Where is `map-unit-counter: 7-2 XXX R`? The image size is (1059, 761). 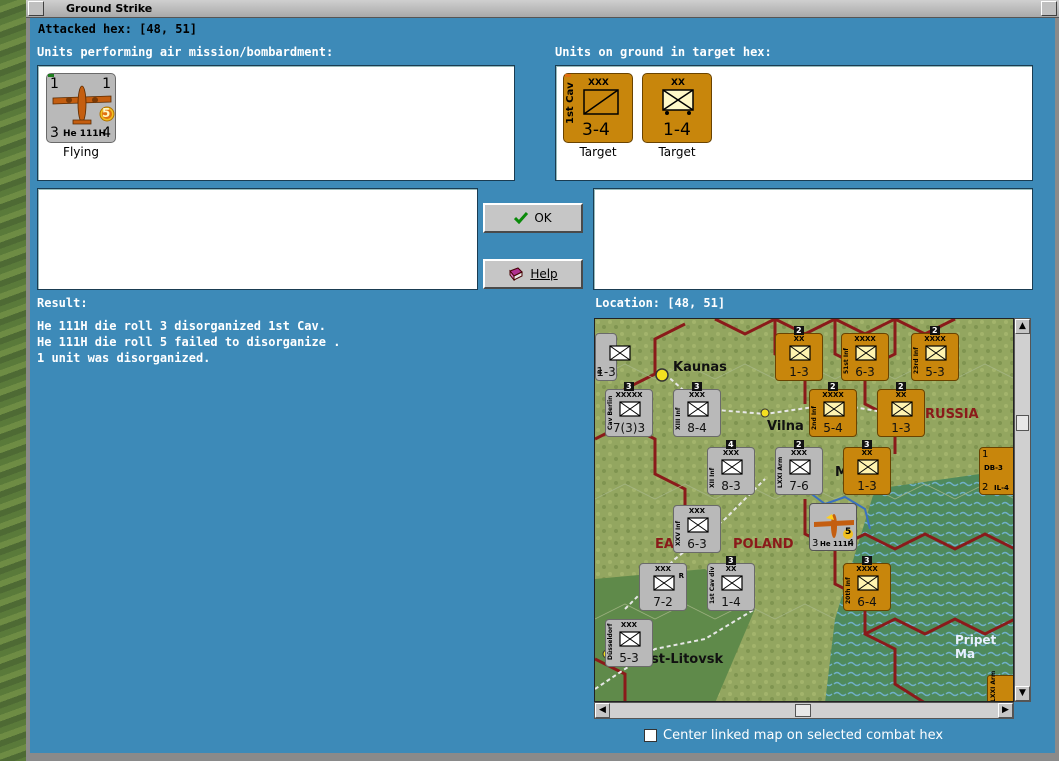 map-unit-counter: 7-2 XXX R is located at coordinates (663, 587).